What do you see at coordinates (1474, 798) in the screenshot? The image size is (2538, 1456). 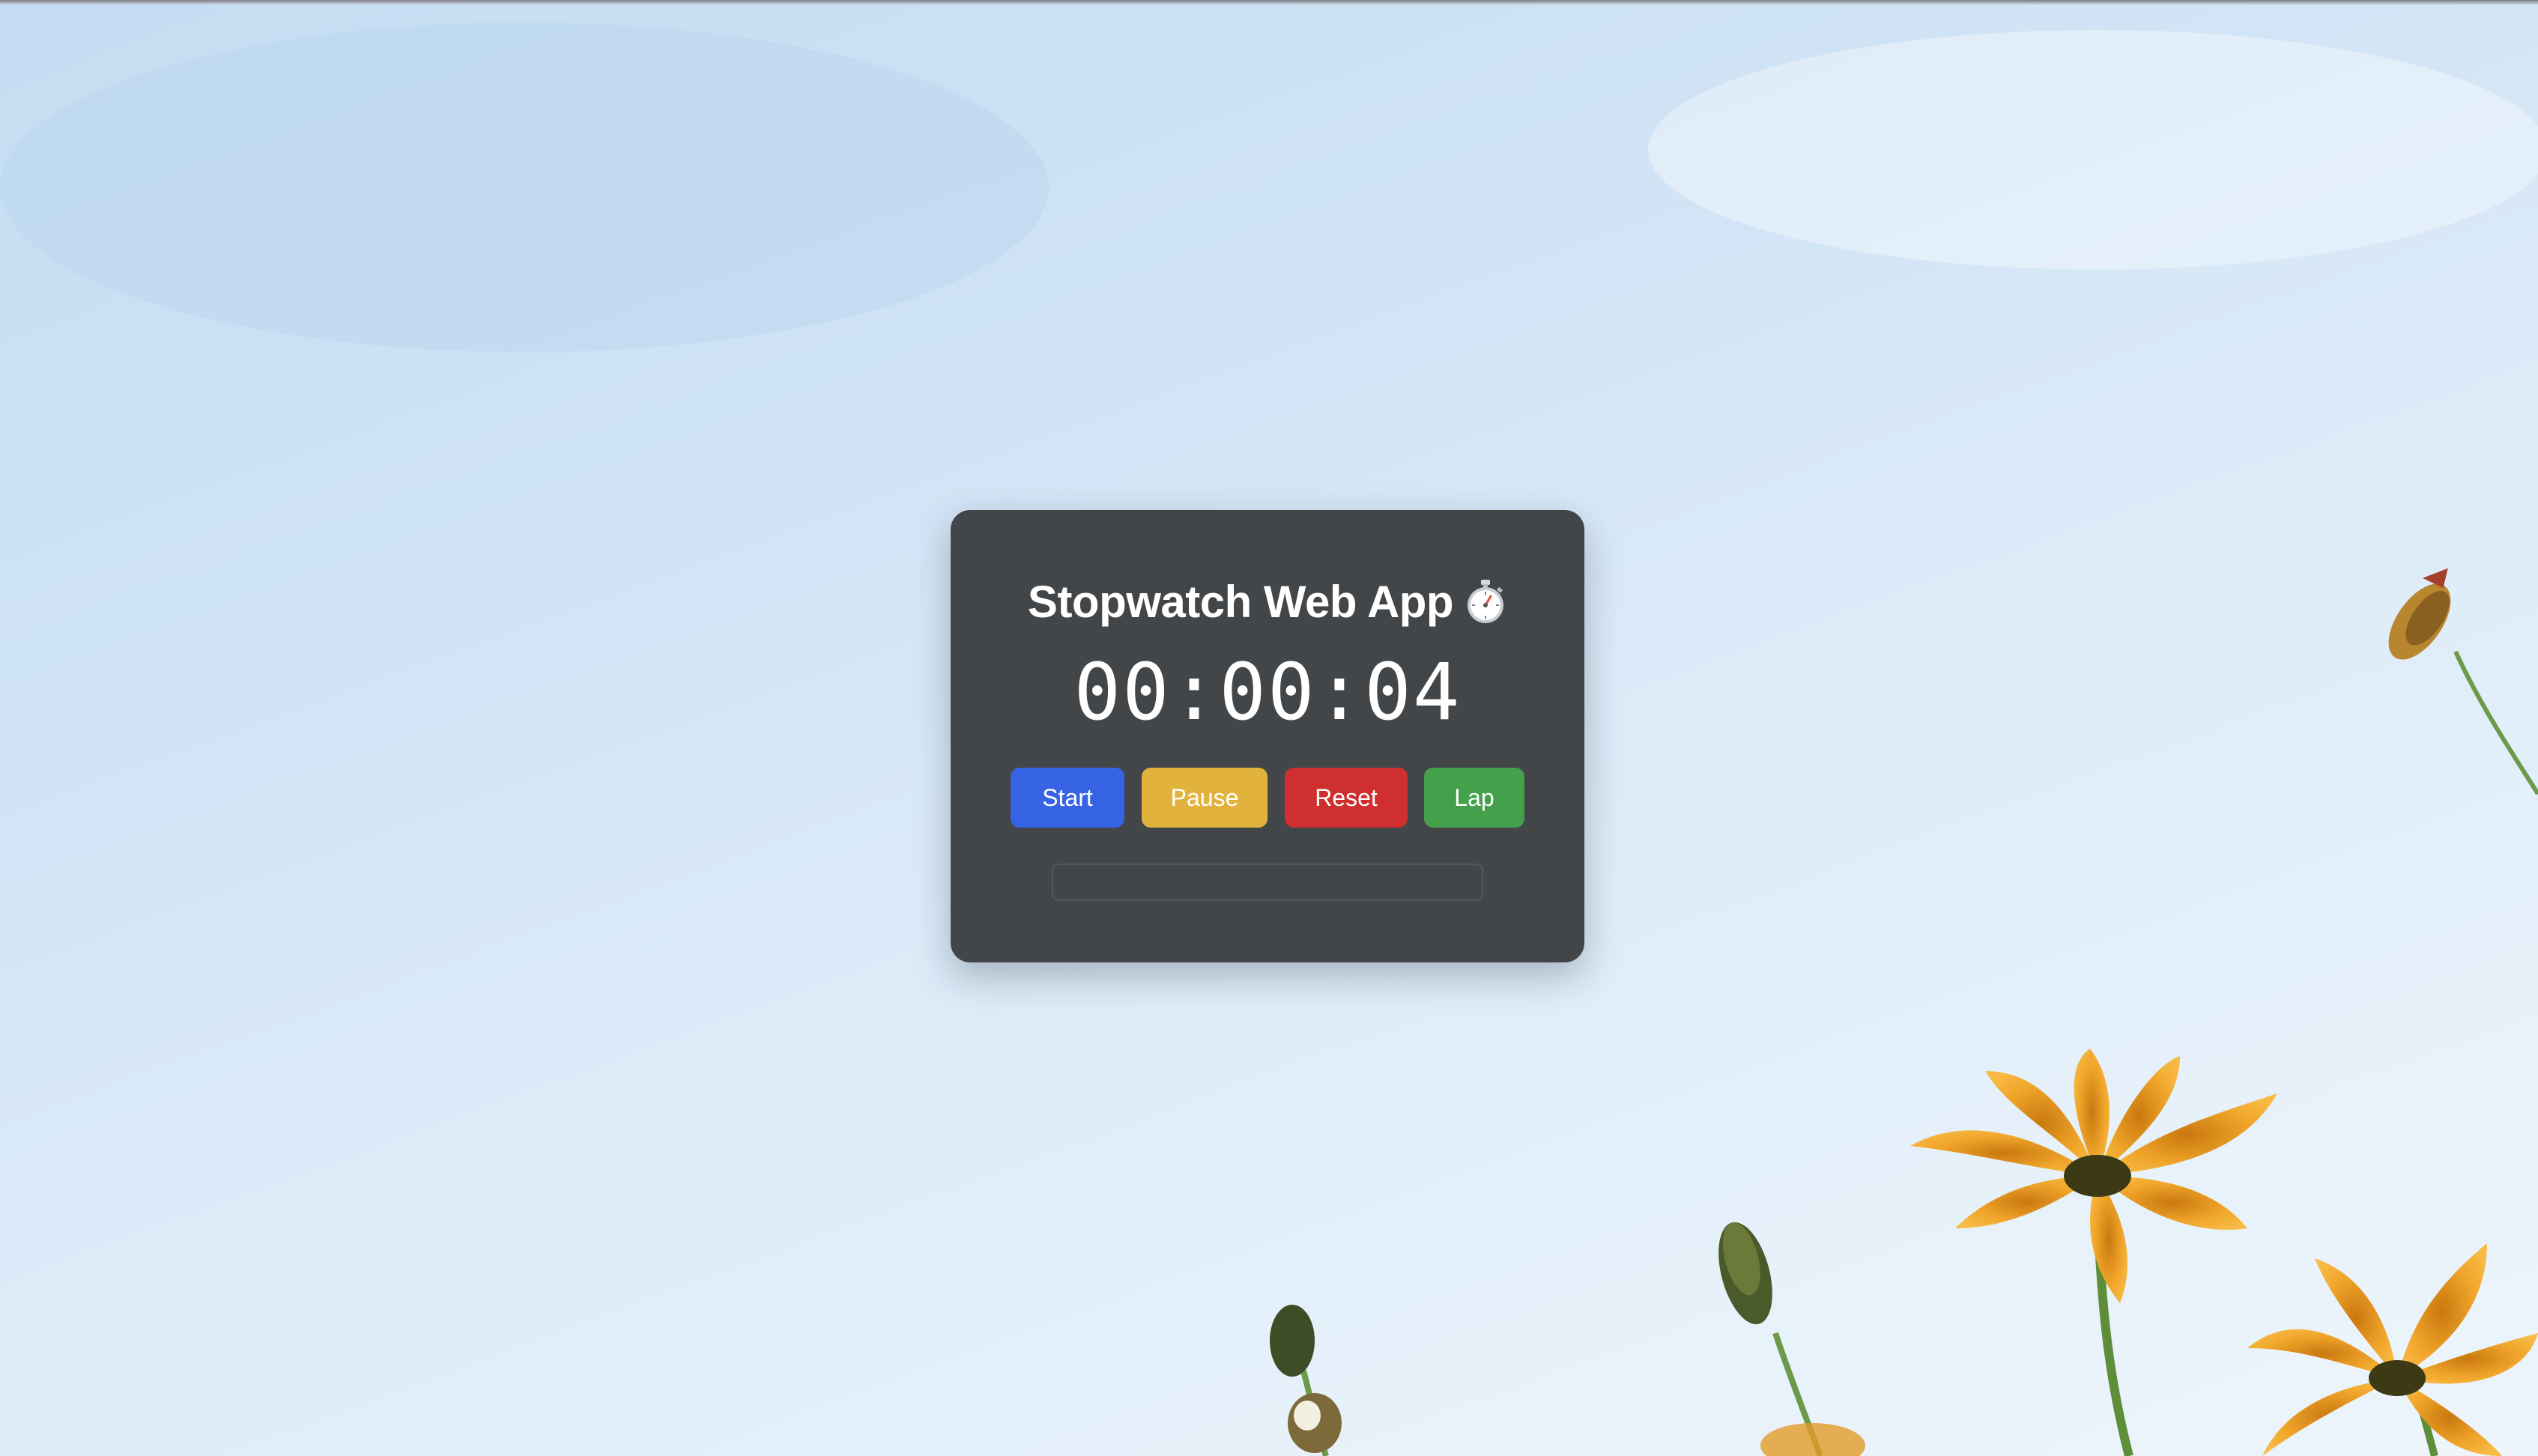 I see `lap-button: Lap` at bounding box center [1474, 798].